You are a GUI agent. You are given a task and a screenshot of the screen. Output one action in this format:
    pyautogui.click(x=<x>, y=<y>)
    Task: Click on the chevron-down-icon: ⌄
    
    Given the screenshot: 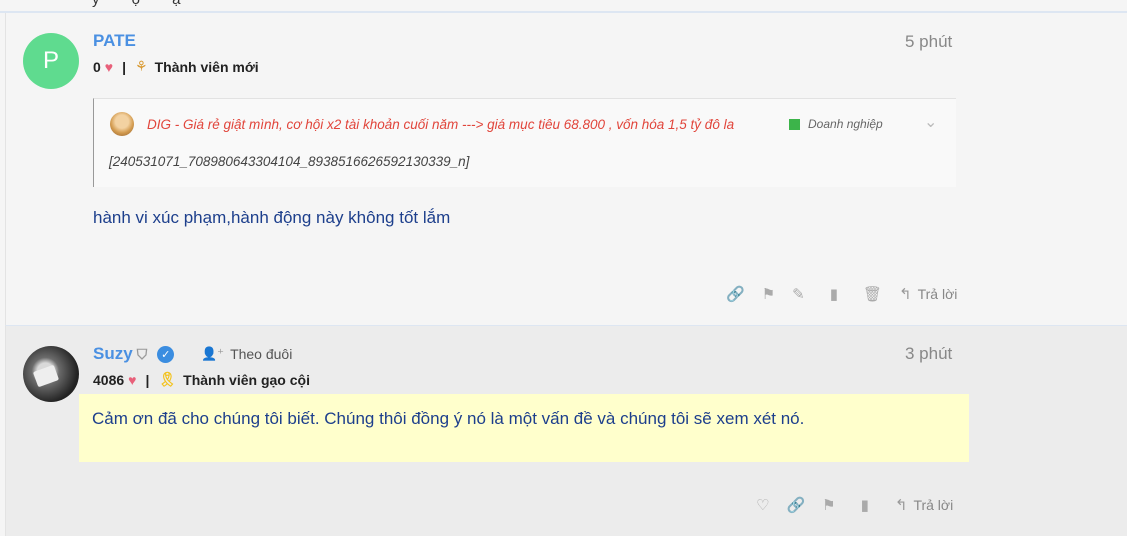 What is the action you would take?
    pyautogui.click(x=930, y=122)
    